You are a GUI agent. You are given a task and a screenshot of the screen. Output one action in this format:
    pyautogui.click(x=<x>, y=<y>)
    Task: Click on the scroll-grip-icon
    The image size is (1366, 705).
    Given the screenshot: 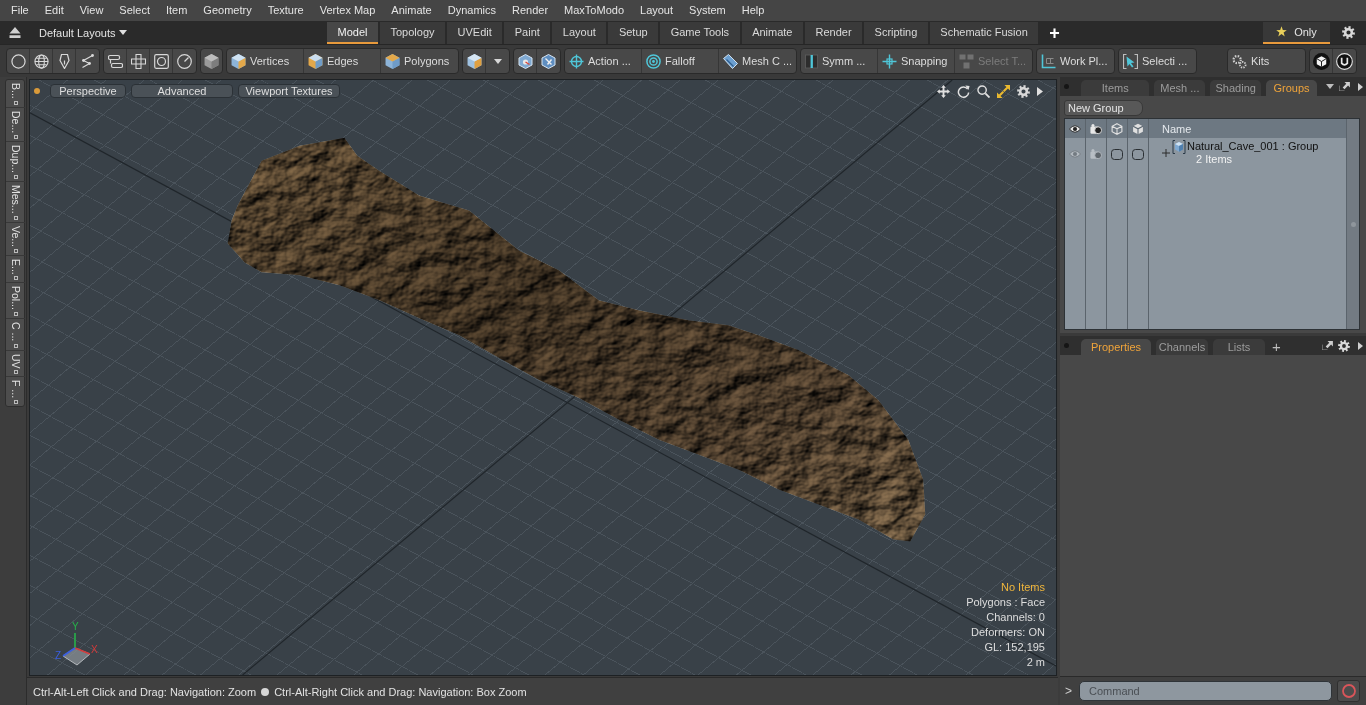 What is the action you would take?
    pyautogui.click(x=1353, y=224)
    